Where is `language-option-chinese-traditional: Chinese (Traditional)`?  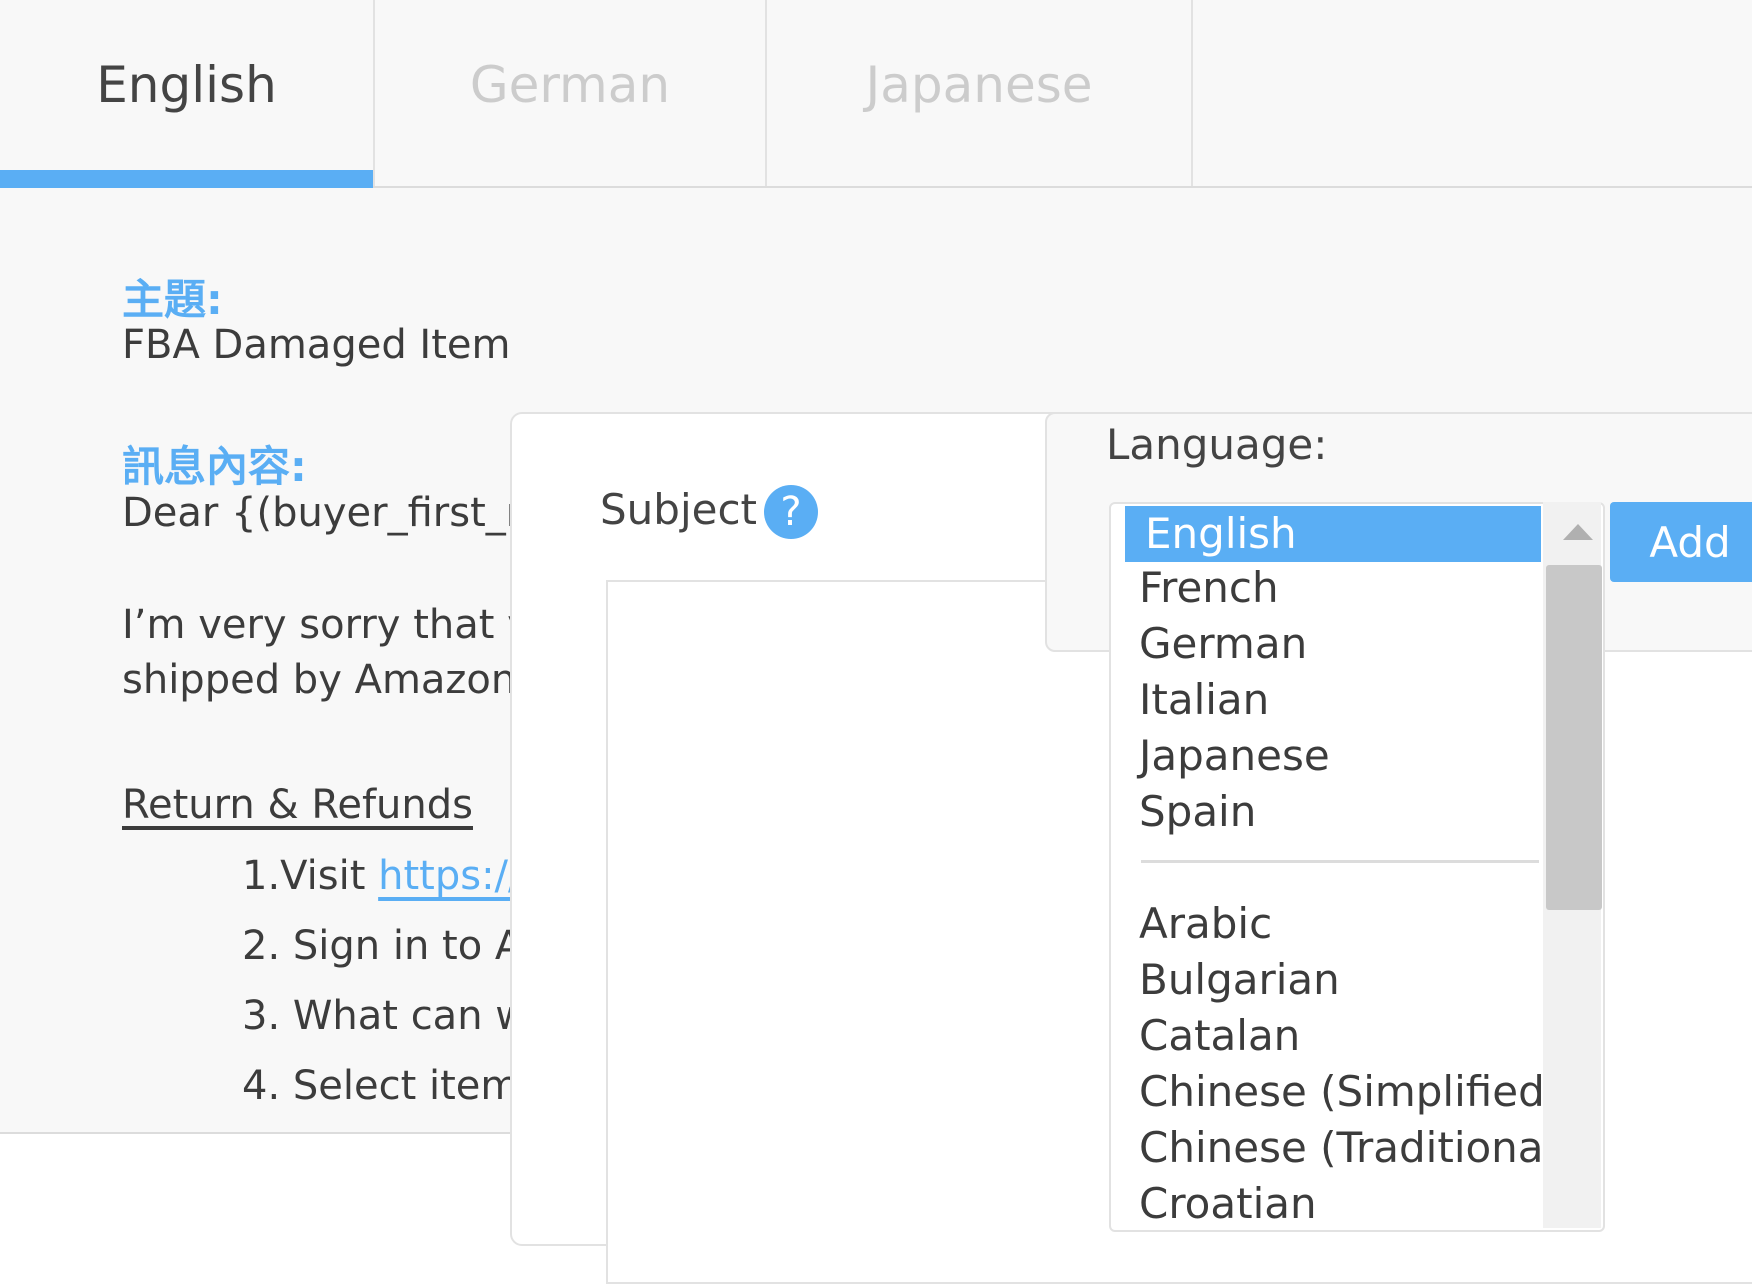 language-option-chinese-traditional: Chinese (Traditional) is located at coordinates (1341, 1148).